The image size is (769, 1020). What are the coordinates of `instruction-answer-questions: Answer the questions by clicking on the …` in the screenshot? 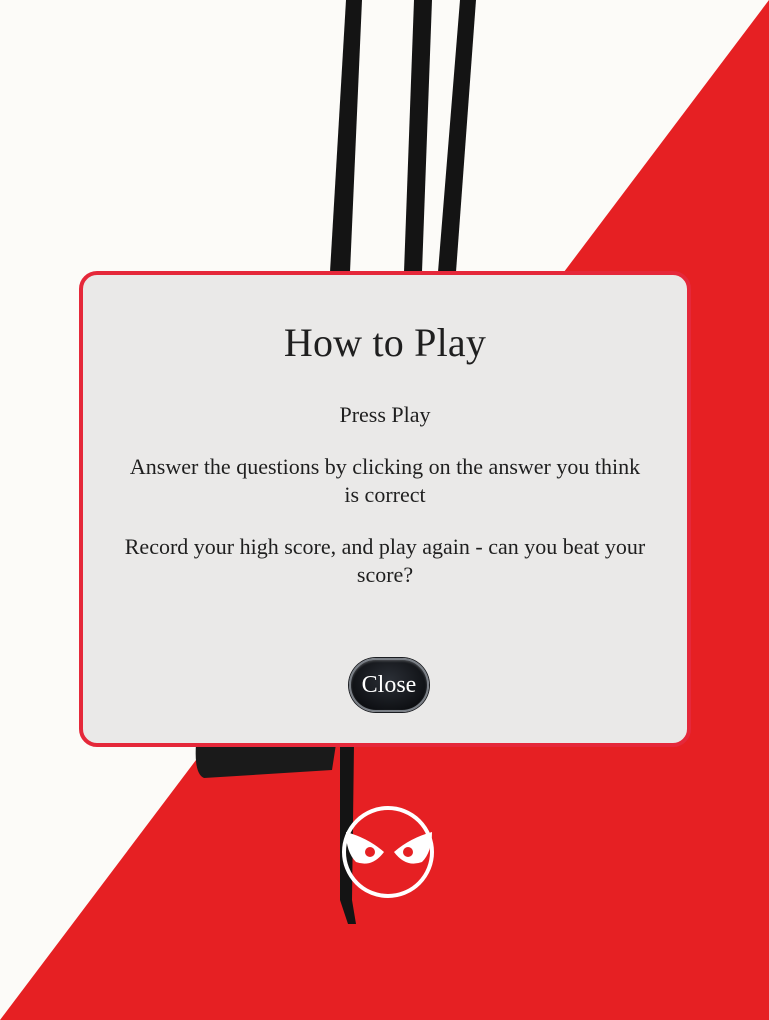 It's located at (385, 480).